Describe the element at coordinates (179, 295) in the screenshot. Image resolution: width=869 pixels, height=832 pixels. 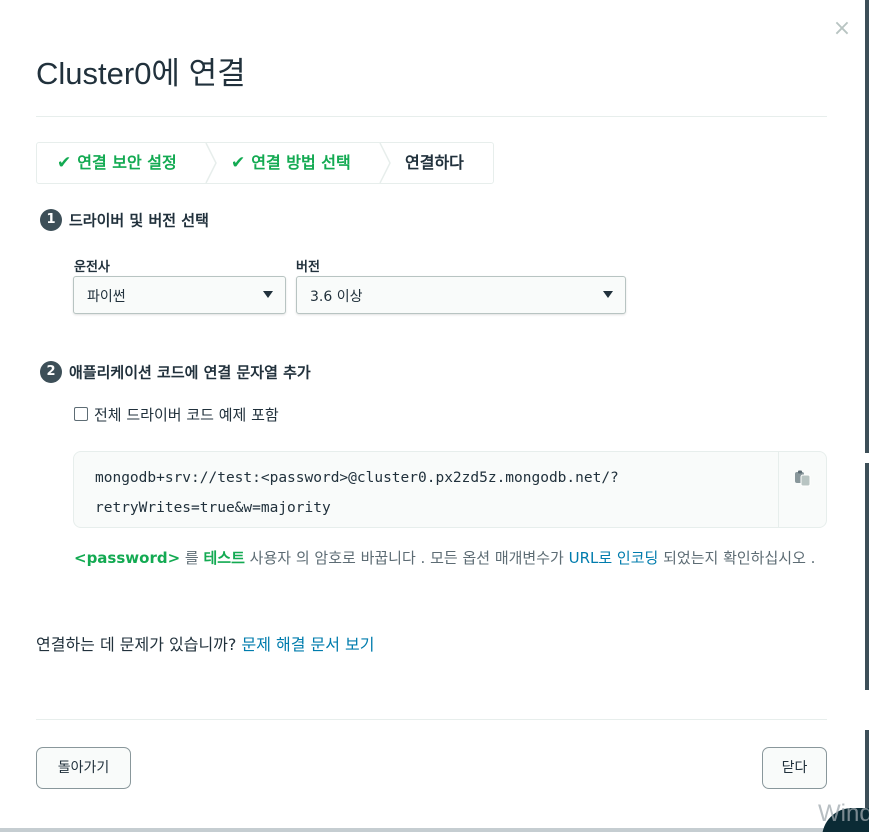
I see `driver-select: 파이썬` at that location.